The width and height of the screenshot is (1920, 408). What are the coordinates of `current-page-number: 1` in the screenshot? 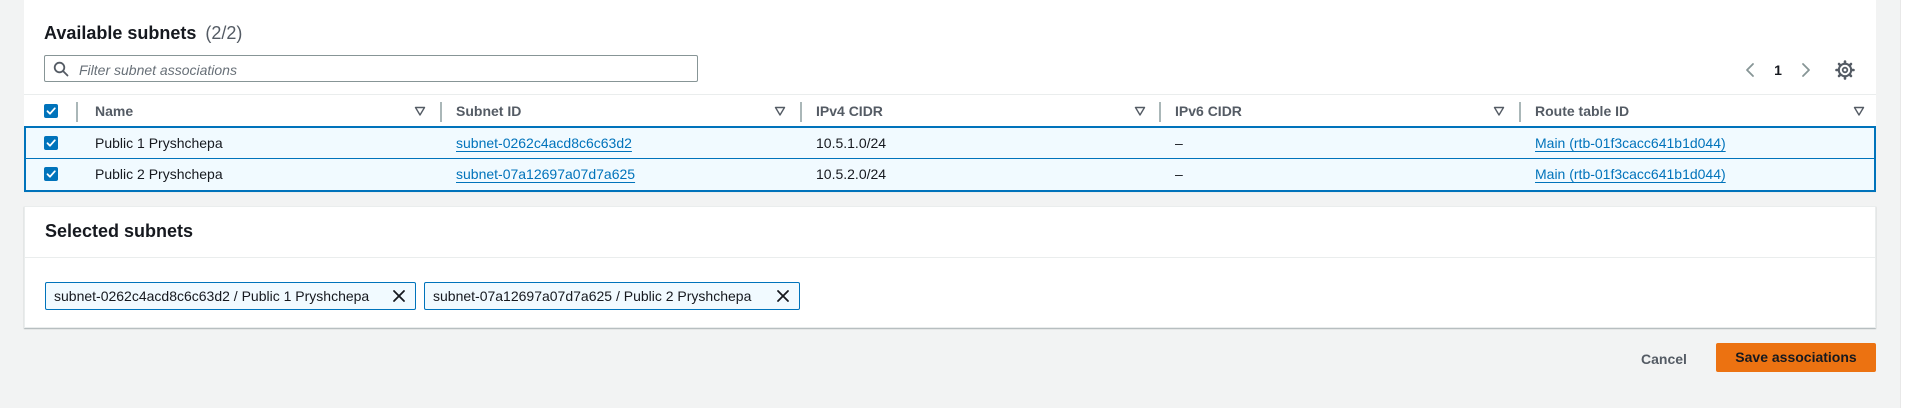 It's located at (1778, 70).